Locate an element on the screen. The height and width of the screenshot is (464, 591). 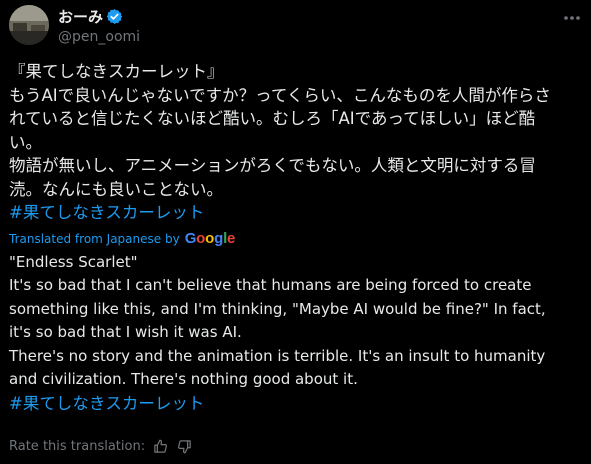
verified-badge-icon is located at coordinates (114, 16).